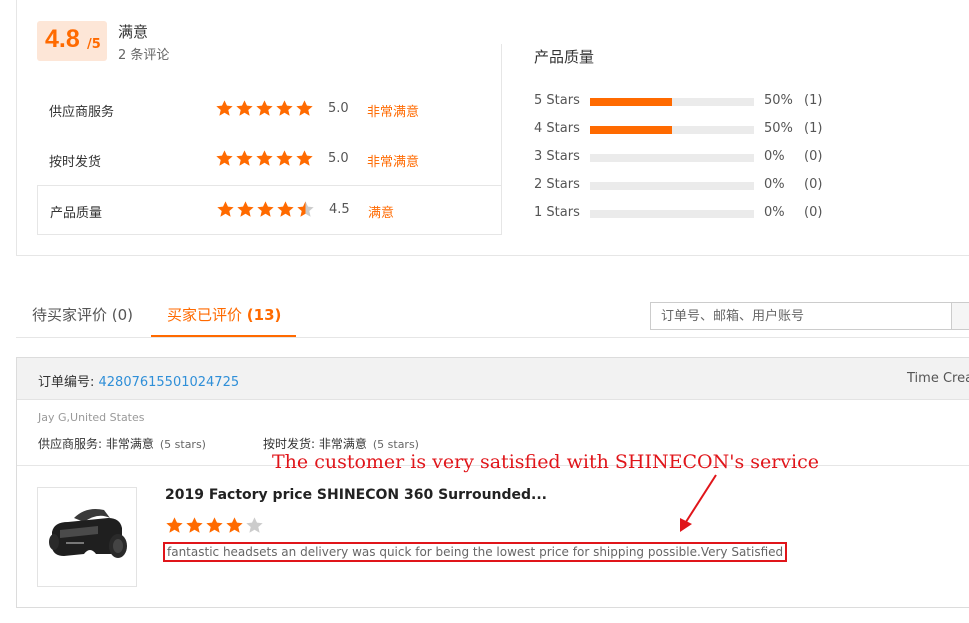  I want to click on rating-score: 4.5, so click(339, 209).